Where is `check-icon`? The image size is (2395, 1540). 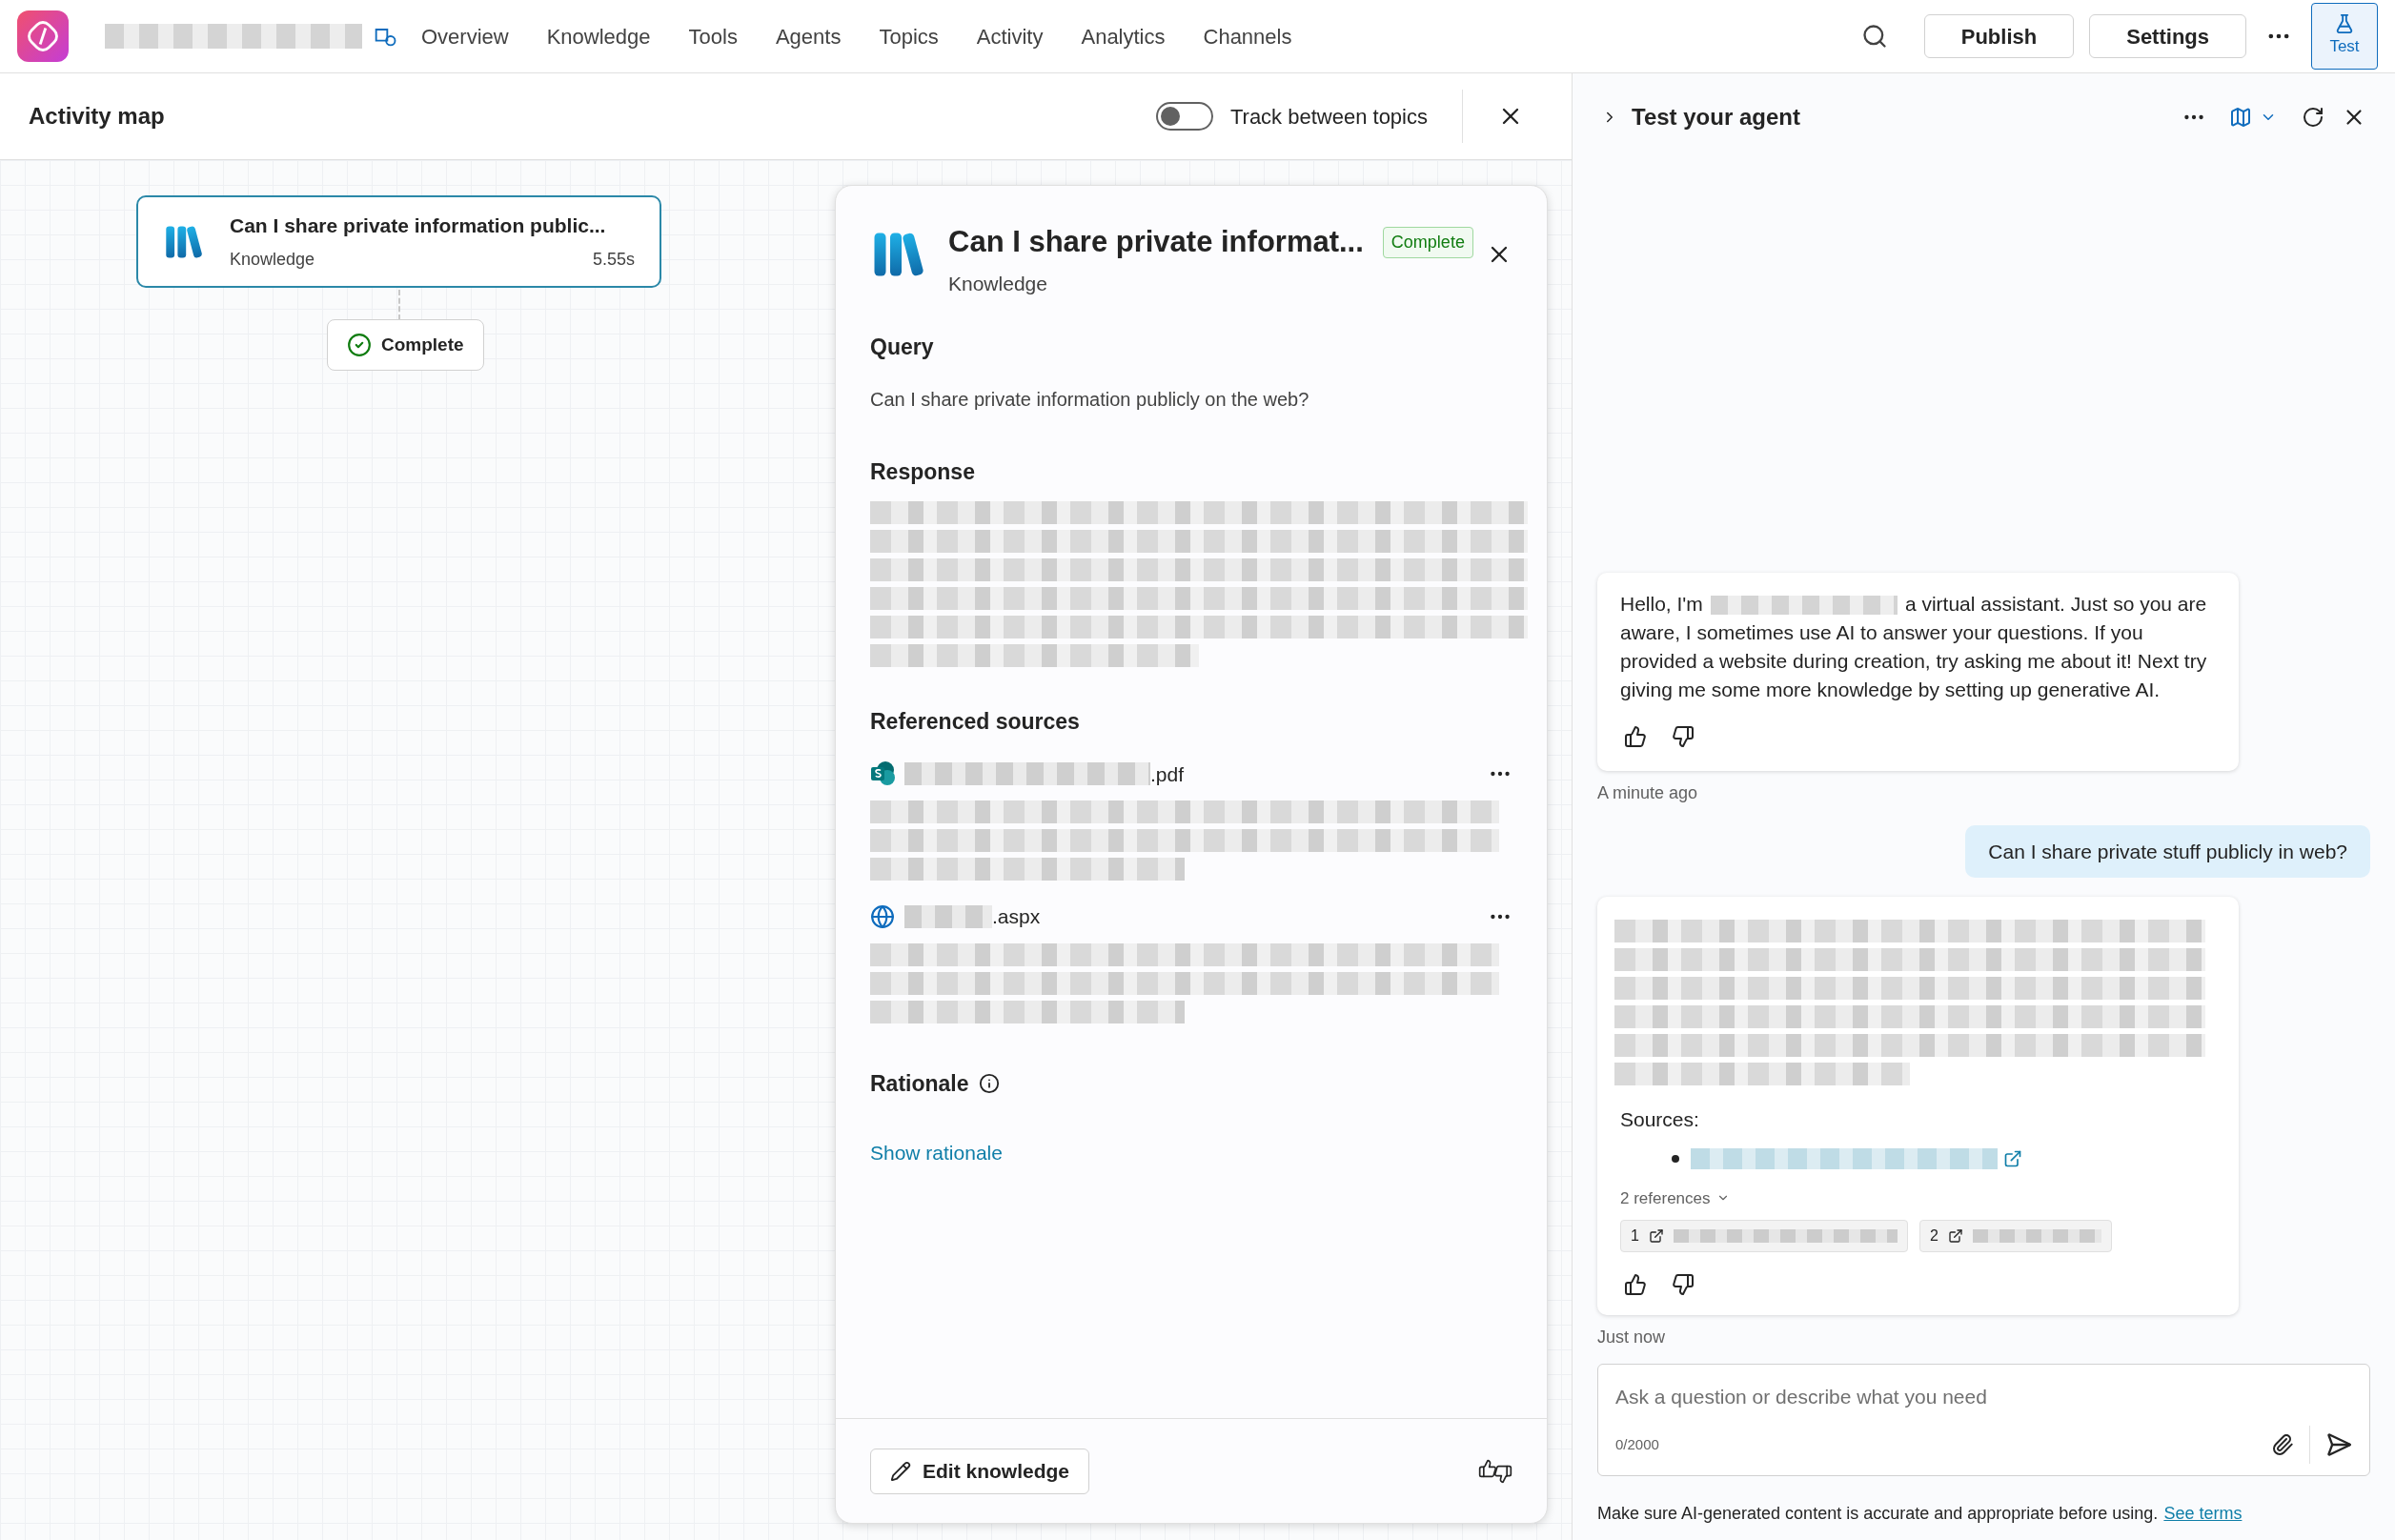
check-icon is located at coordinates (359, 345).